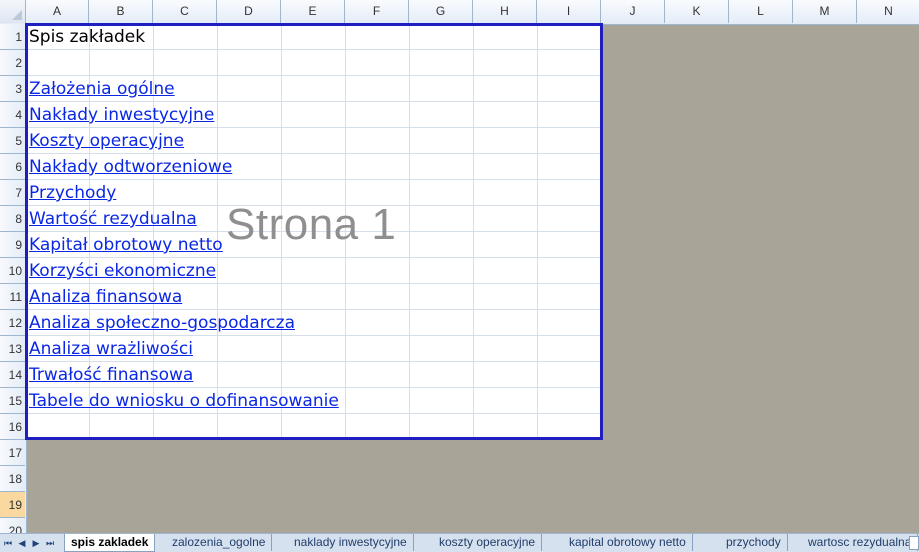 The width and height of the screenshot is (919, 552). What do you see at coordinates (126, 245) in the screenshot?
I see `link-kapital-obrotowy-netto: Kapitał obrotowy netto` at bounding box center [126, 245].